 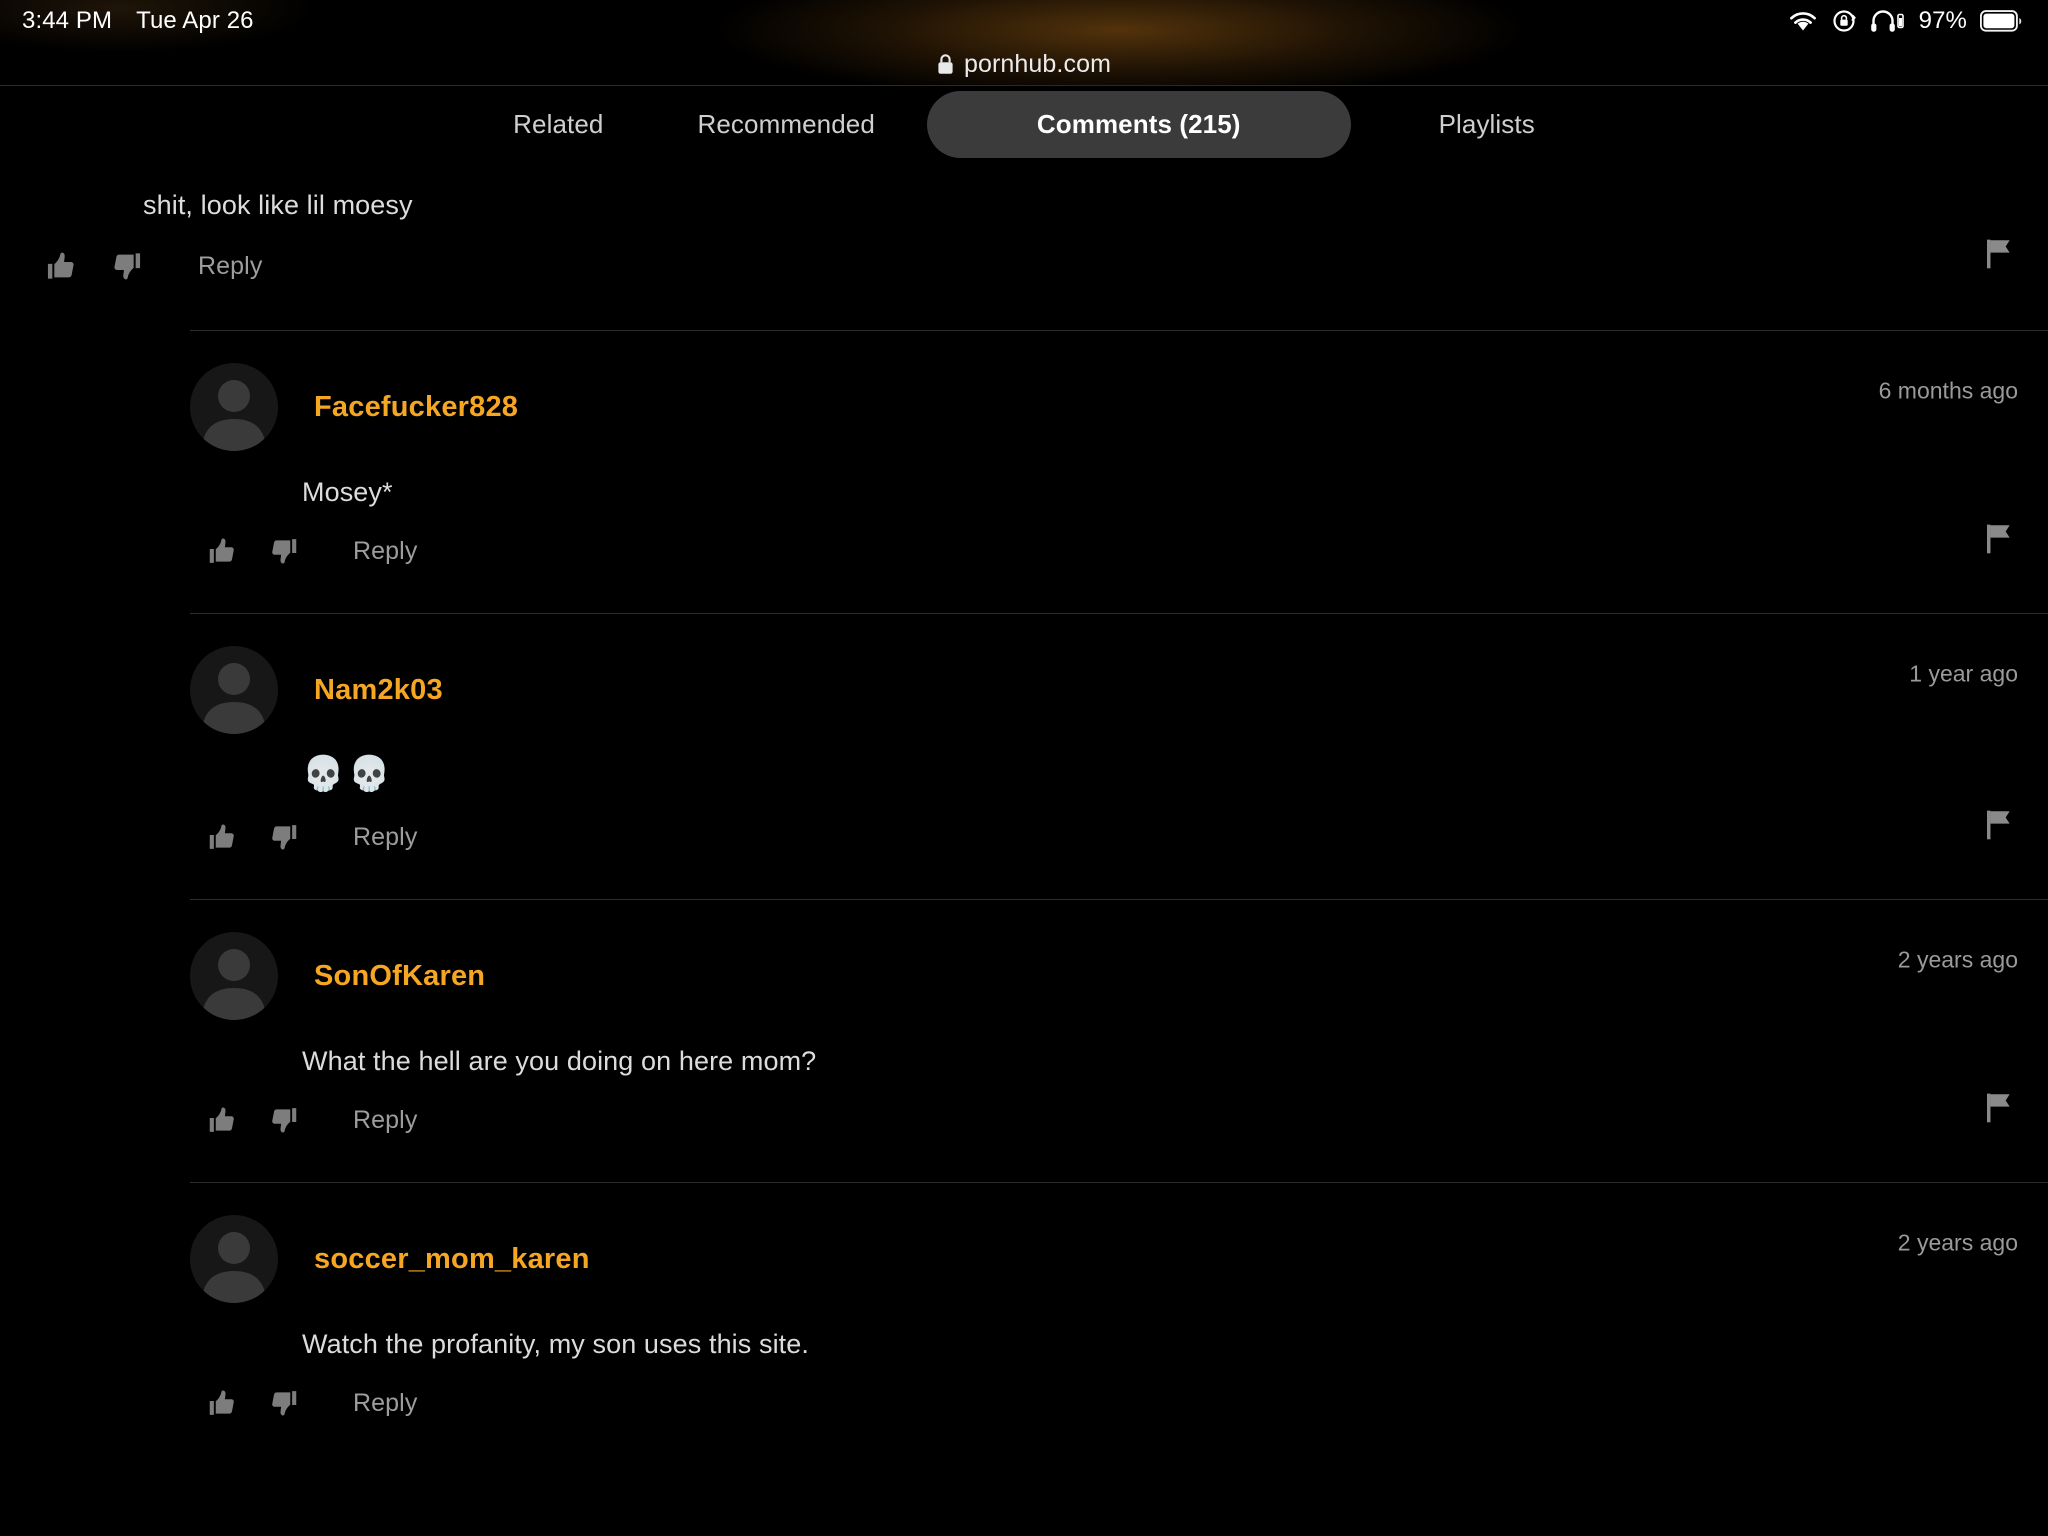 I want to click on battery-icon, so click(x=2001, y=21).